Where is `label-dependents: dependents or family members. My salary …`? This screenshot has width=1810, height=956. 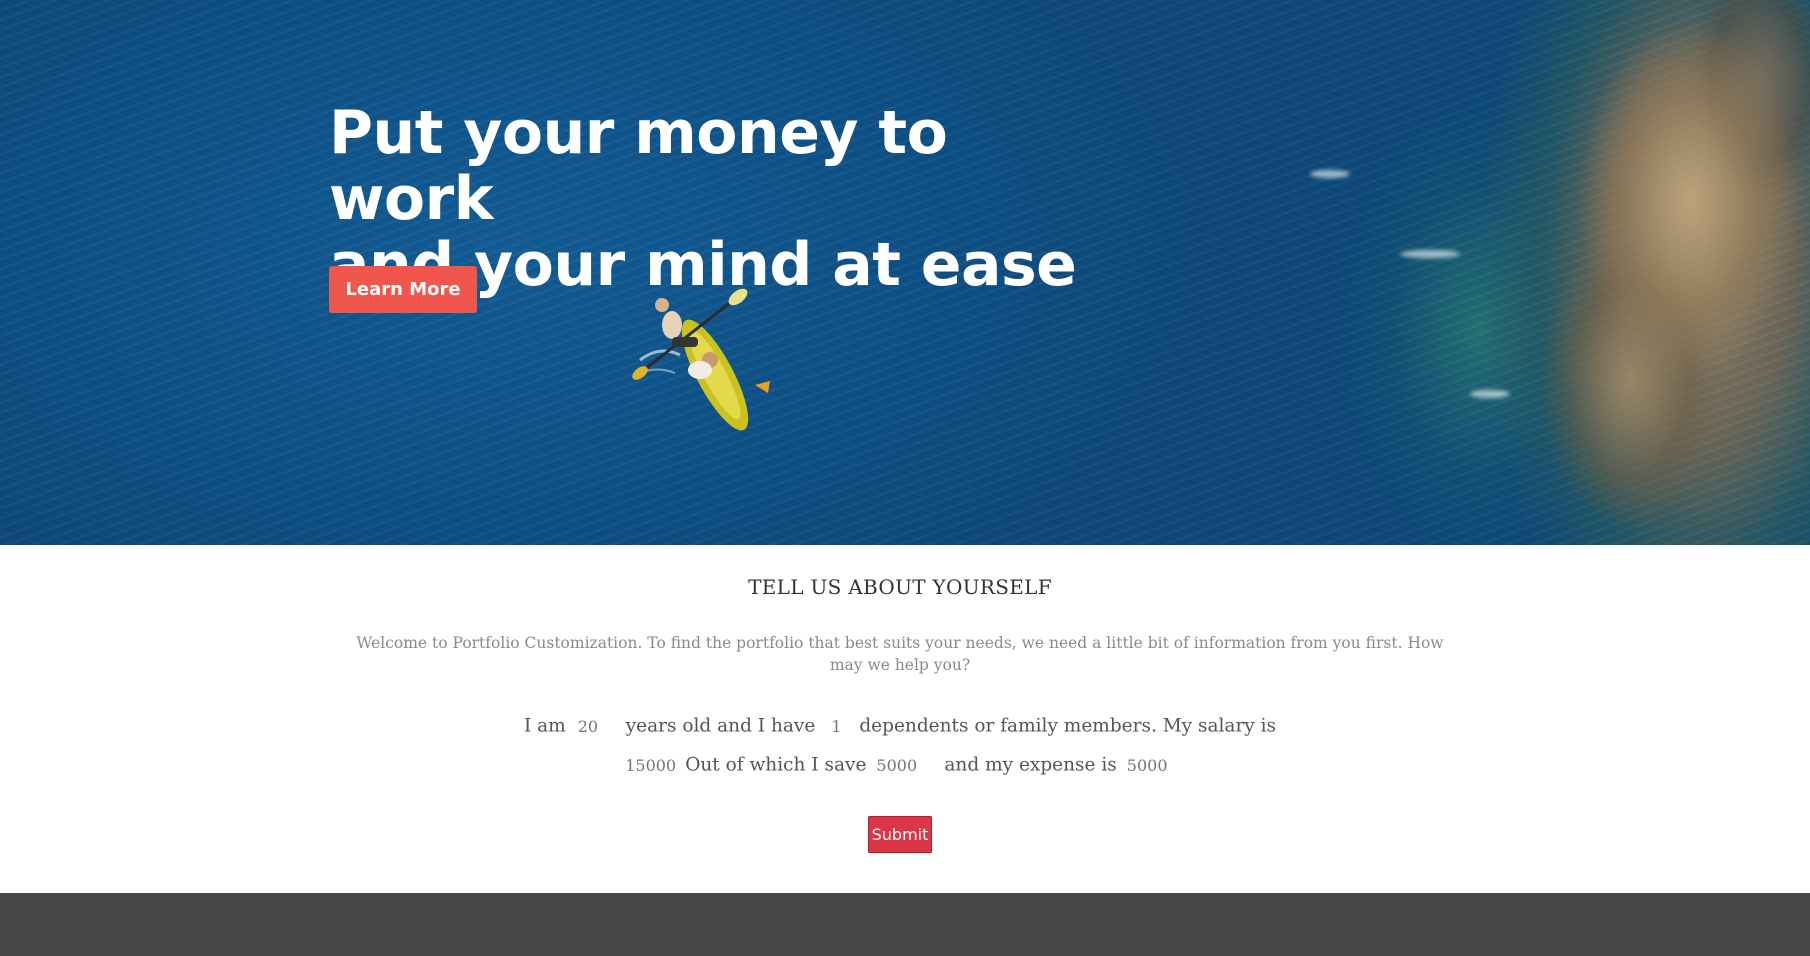 label-dependents: dependents or family members. My salary … is located at coordinates (1068, 726).